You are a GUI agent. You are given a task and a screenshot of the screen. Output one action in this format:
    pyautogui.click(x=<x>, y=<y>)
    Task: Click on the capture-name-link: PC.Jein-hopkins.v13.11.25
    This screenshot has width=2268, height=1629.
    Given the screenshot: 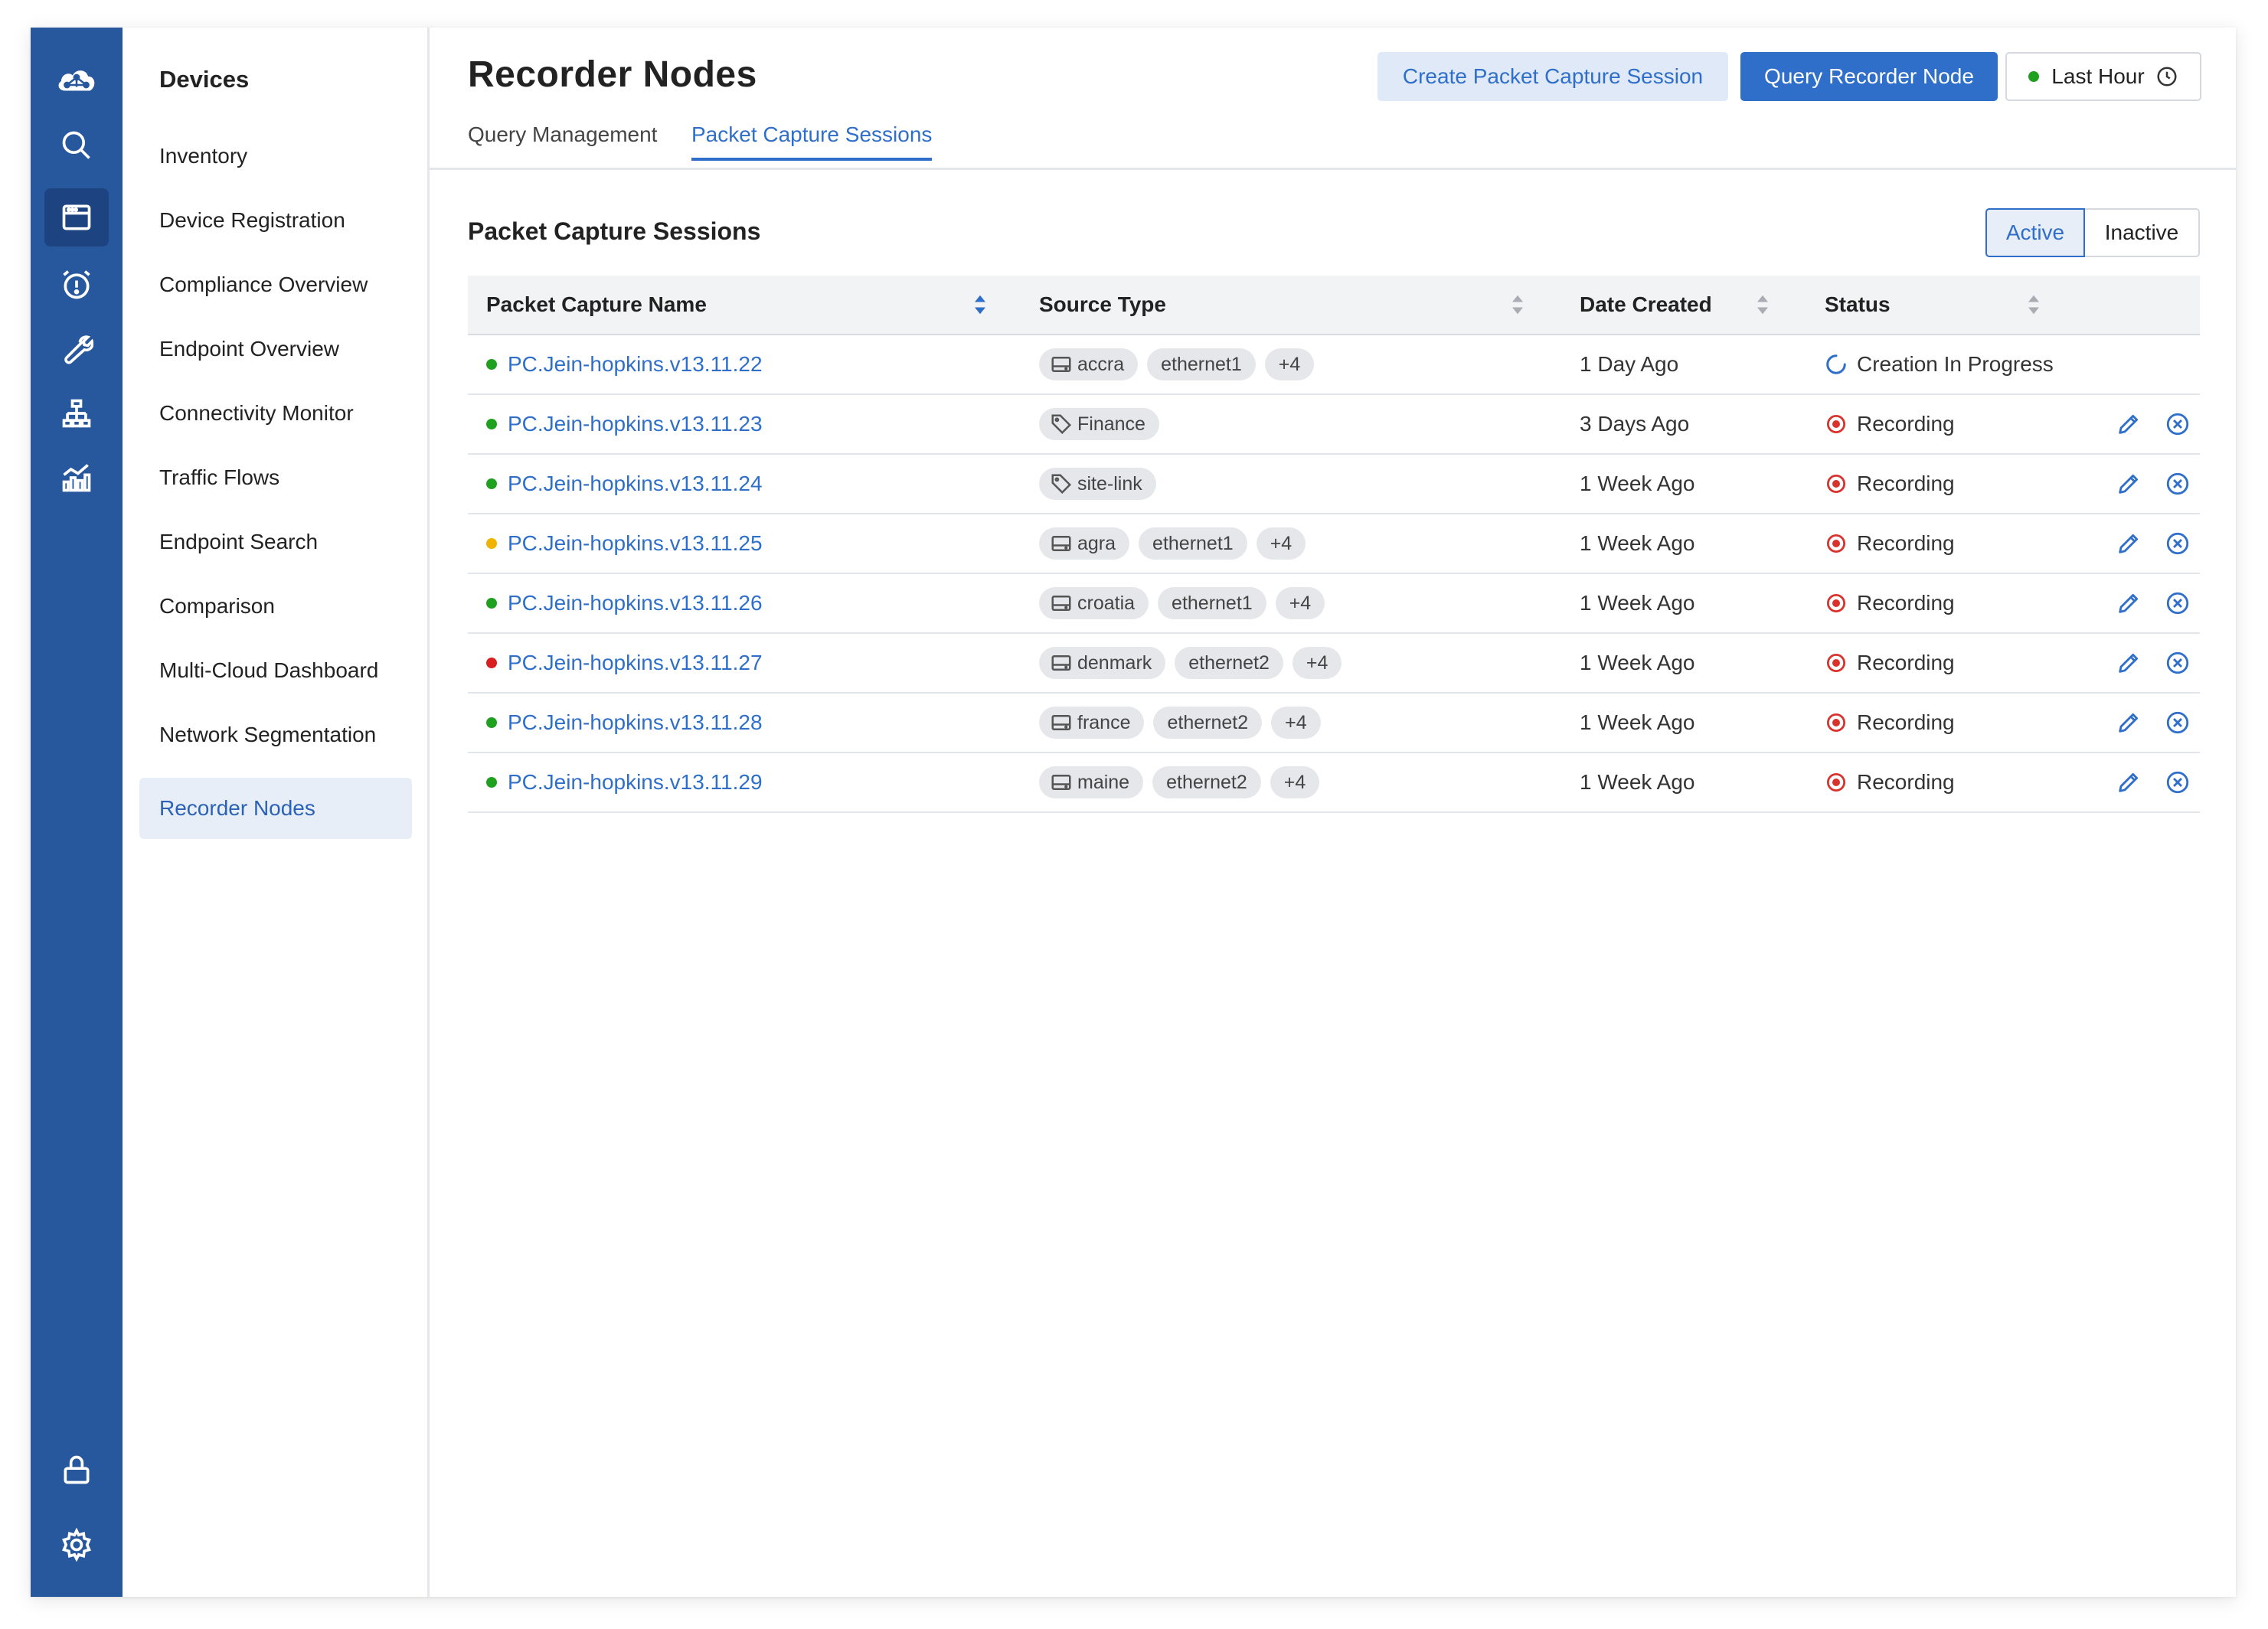 What is the action you would take?
    pyautogui.click(x=635, y=544)
    